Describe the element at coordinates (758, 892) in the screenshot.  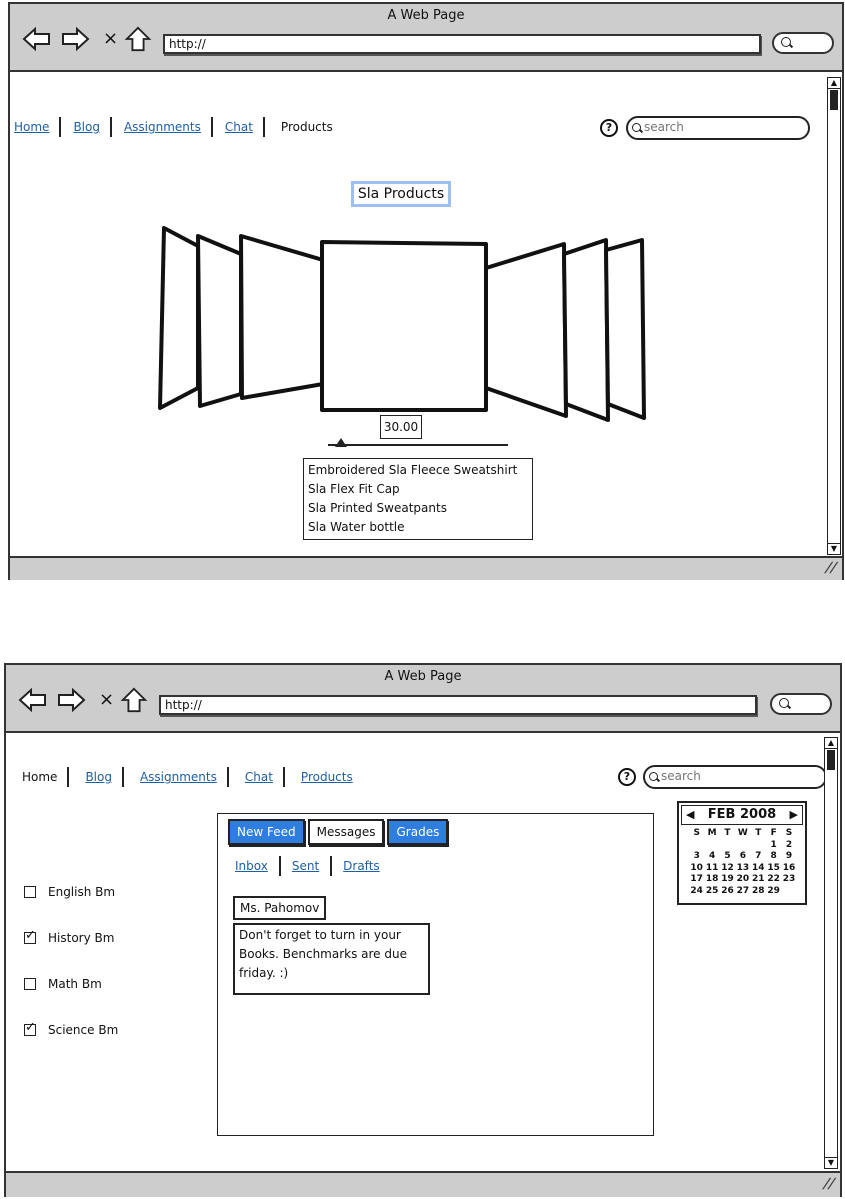
I see `calendar-day: 28` at that location.